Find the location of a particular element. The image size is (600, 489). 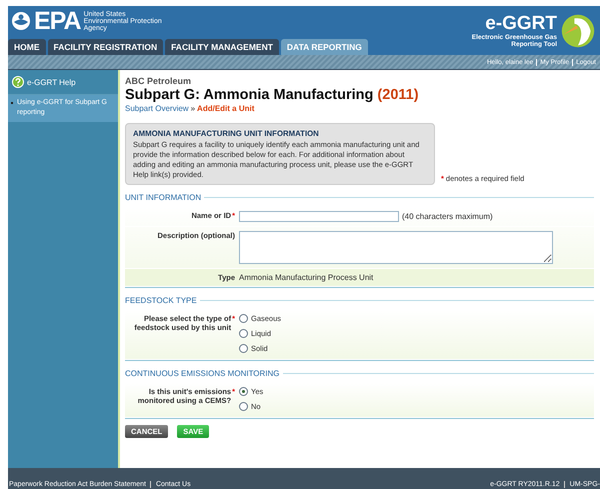

page-title: Subpart G: Ammonia Manufacturing (2011) is located at coordinates (272, 95).